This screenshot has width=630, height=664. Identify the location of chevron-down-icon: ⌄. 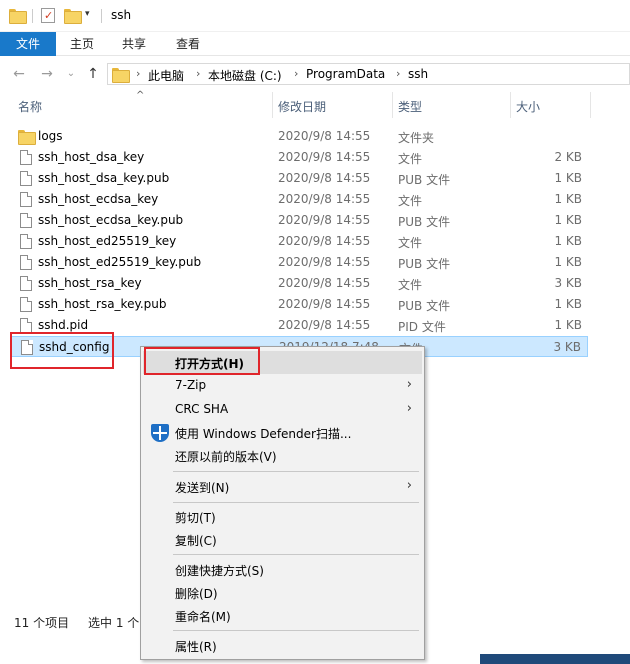
(71, 74).